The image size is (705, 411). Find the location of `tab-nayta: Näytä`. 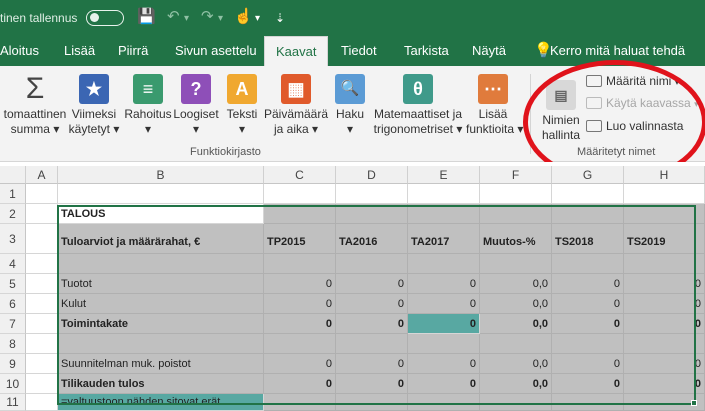

tab-nayta: Näytä is located at coordinates (489, 51).